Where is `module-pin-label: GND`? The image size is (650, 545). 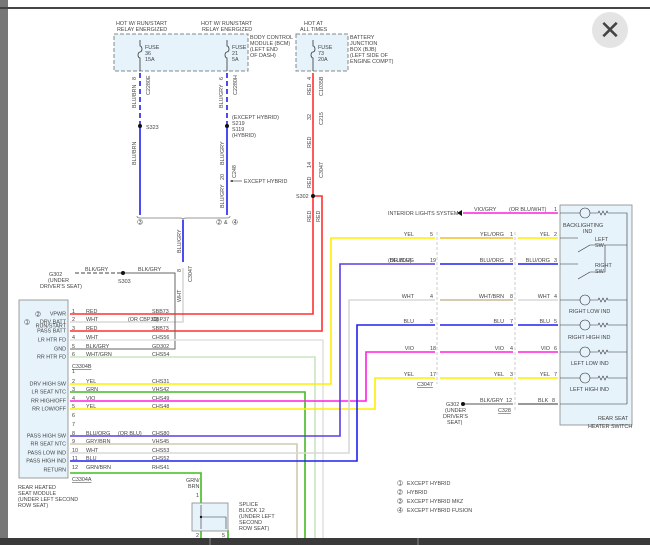
module-pin-label: GND is located at coordinates (60, 350).